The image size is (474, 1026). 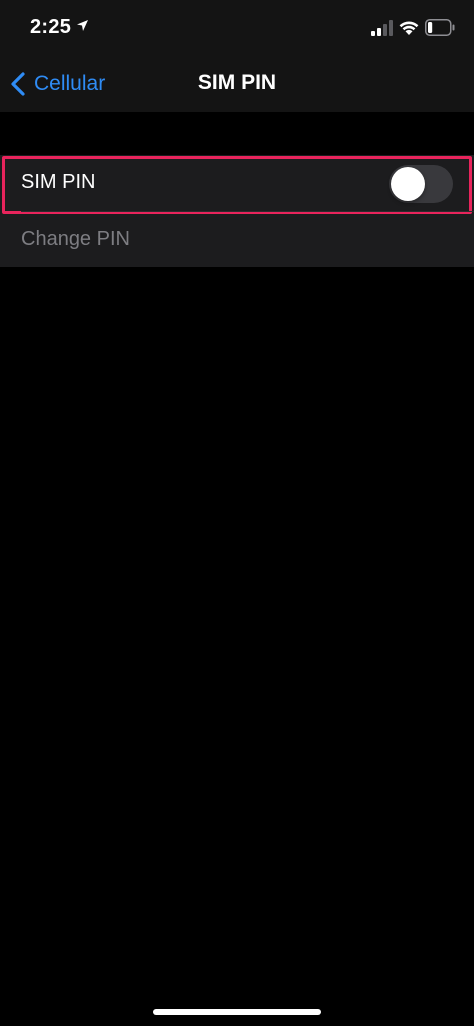 I want to click on location-arrow-icon, so click(x=82, y=25).